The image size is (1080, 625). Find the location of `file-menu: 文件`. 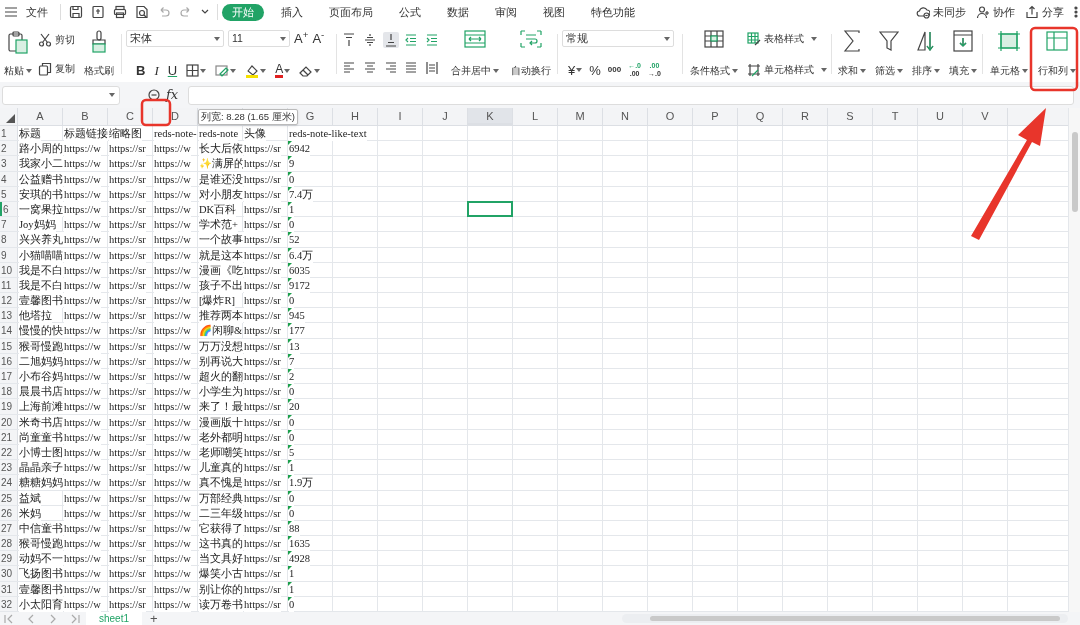

file-menu: 文件 is located at coordinates (37, 12).